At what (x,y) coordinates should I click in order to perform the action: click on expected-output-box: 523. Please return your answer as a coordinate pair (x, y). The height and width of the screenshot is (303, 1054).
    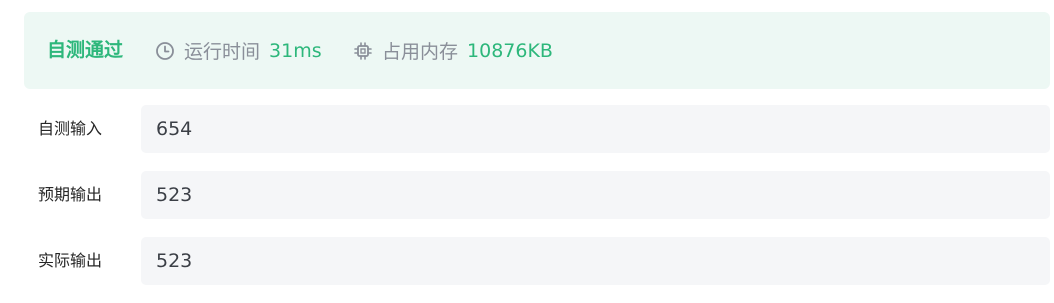
    Looking at the image, I should click on (595, 195).